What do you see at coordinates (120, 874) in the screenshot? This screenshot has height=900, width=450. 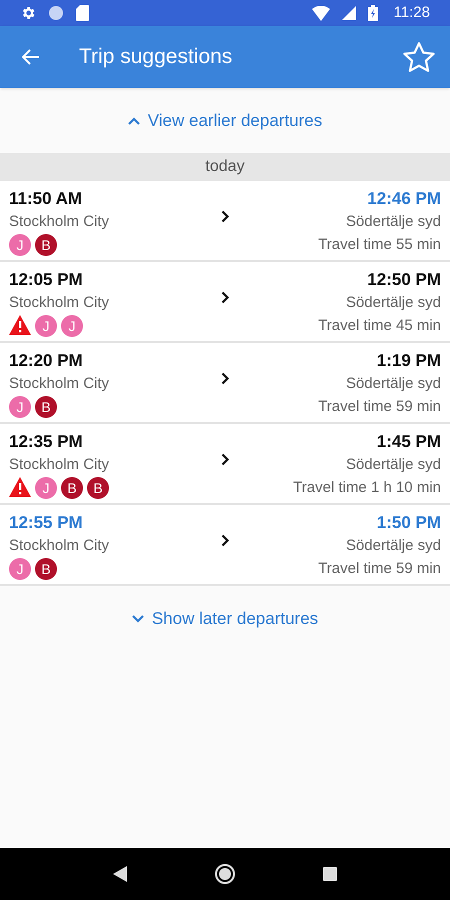 I see `back-nav-icon` at bounding box center [120, 874].